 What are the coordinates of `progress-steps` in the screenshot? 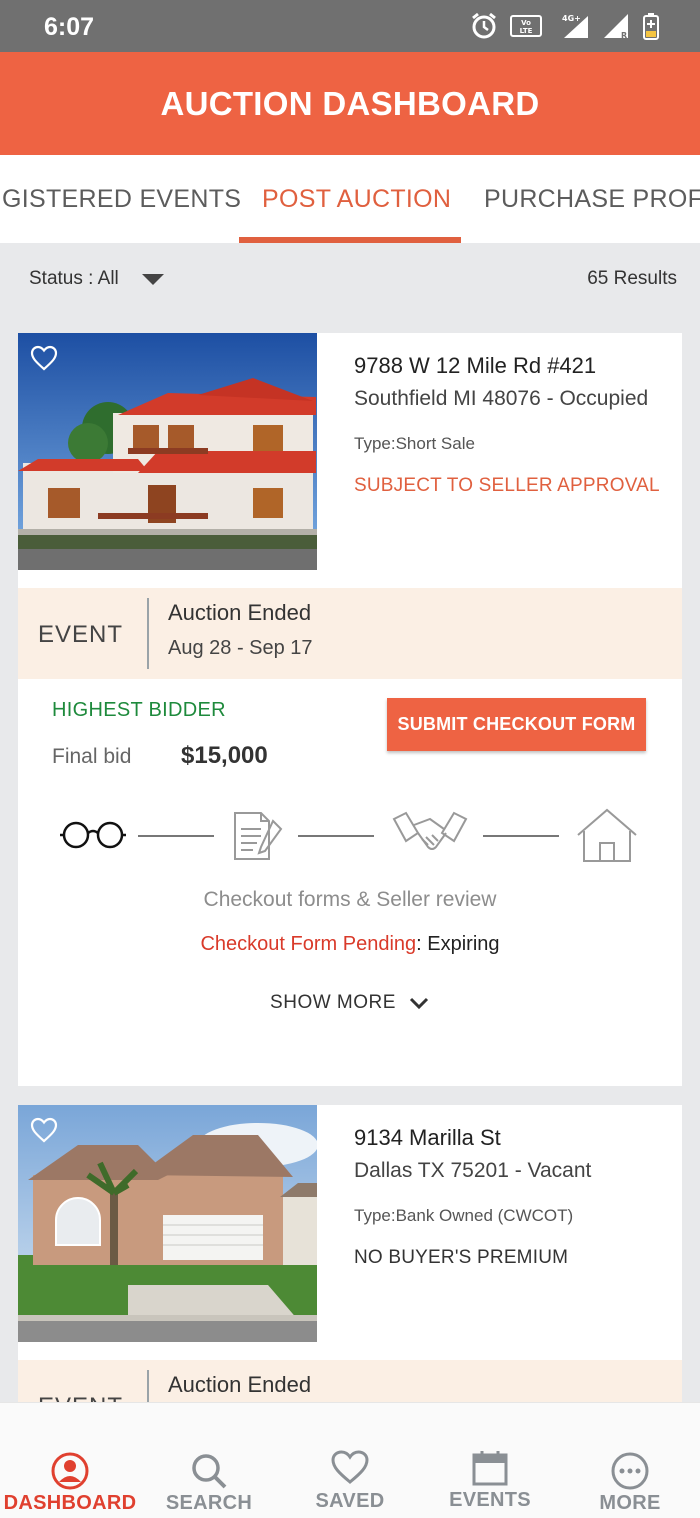 It's located at (350, 838).